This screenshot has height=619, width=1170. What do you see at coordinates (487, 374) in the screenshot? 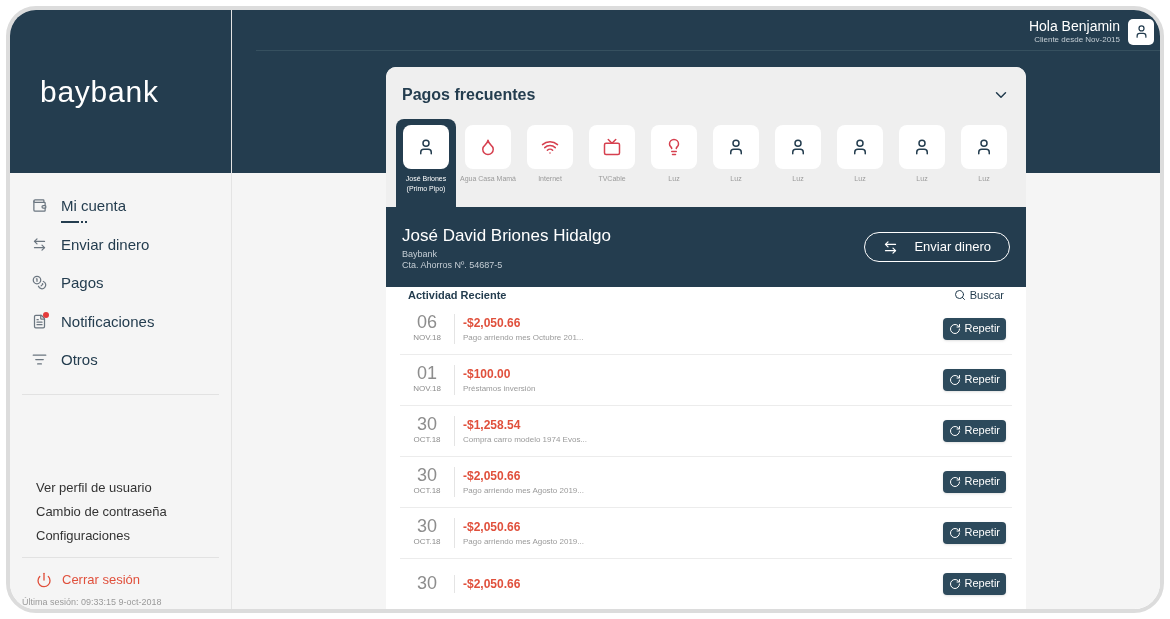
I see `transaction-amount: -$100.00` at bounding box center [487, 374].